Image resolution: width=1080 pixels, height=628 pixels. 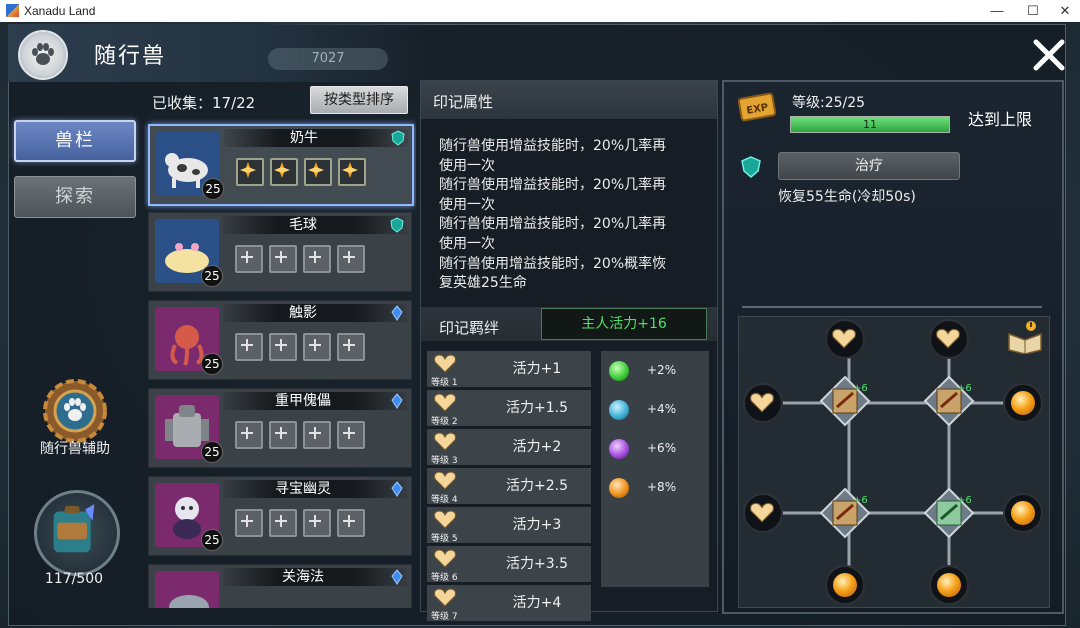 I want to click on app-icon, so click(x=12, y=10).